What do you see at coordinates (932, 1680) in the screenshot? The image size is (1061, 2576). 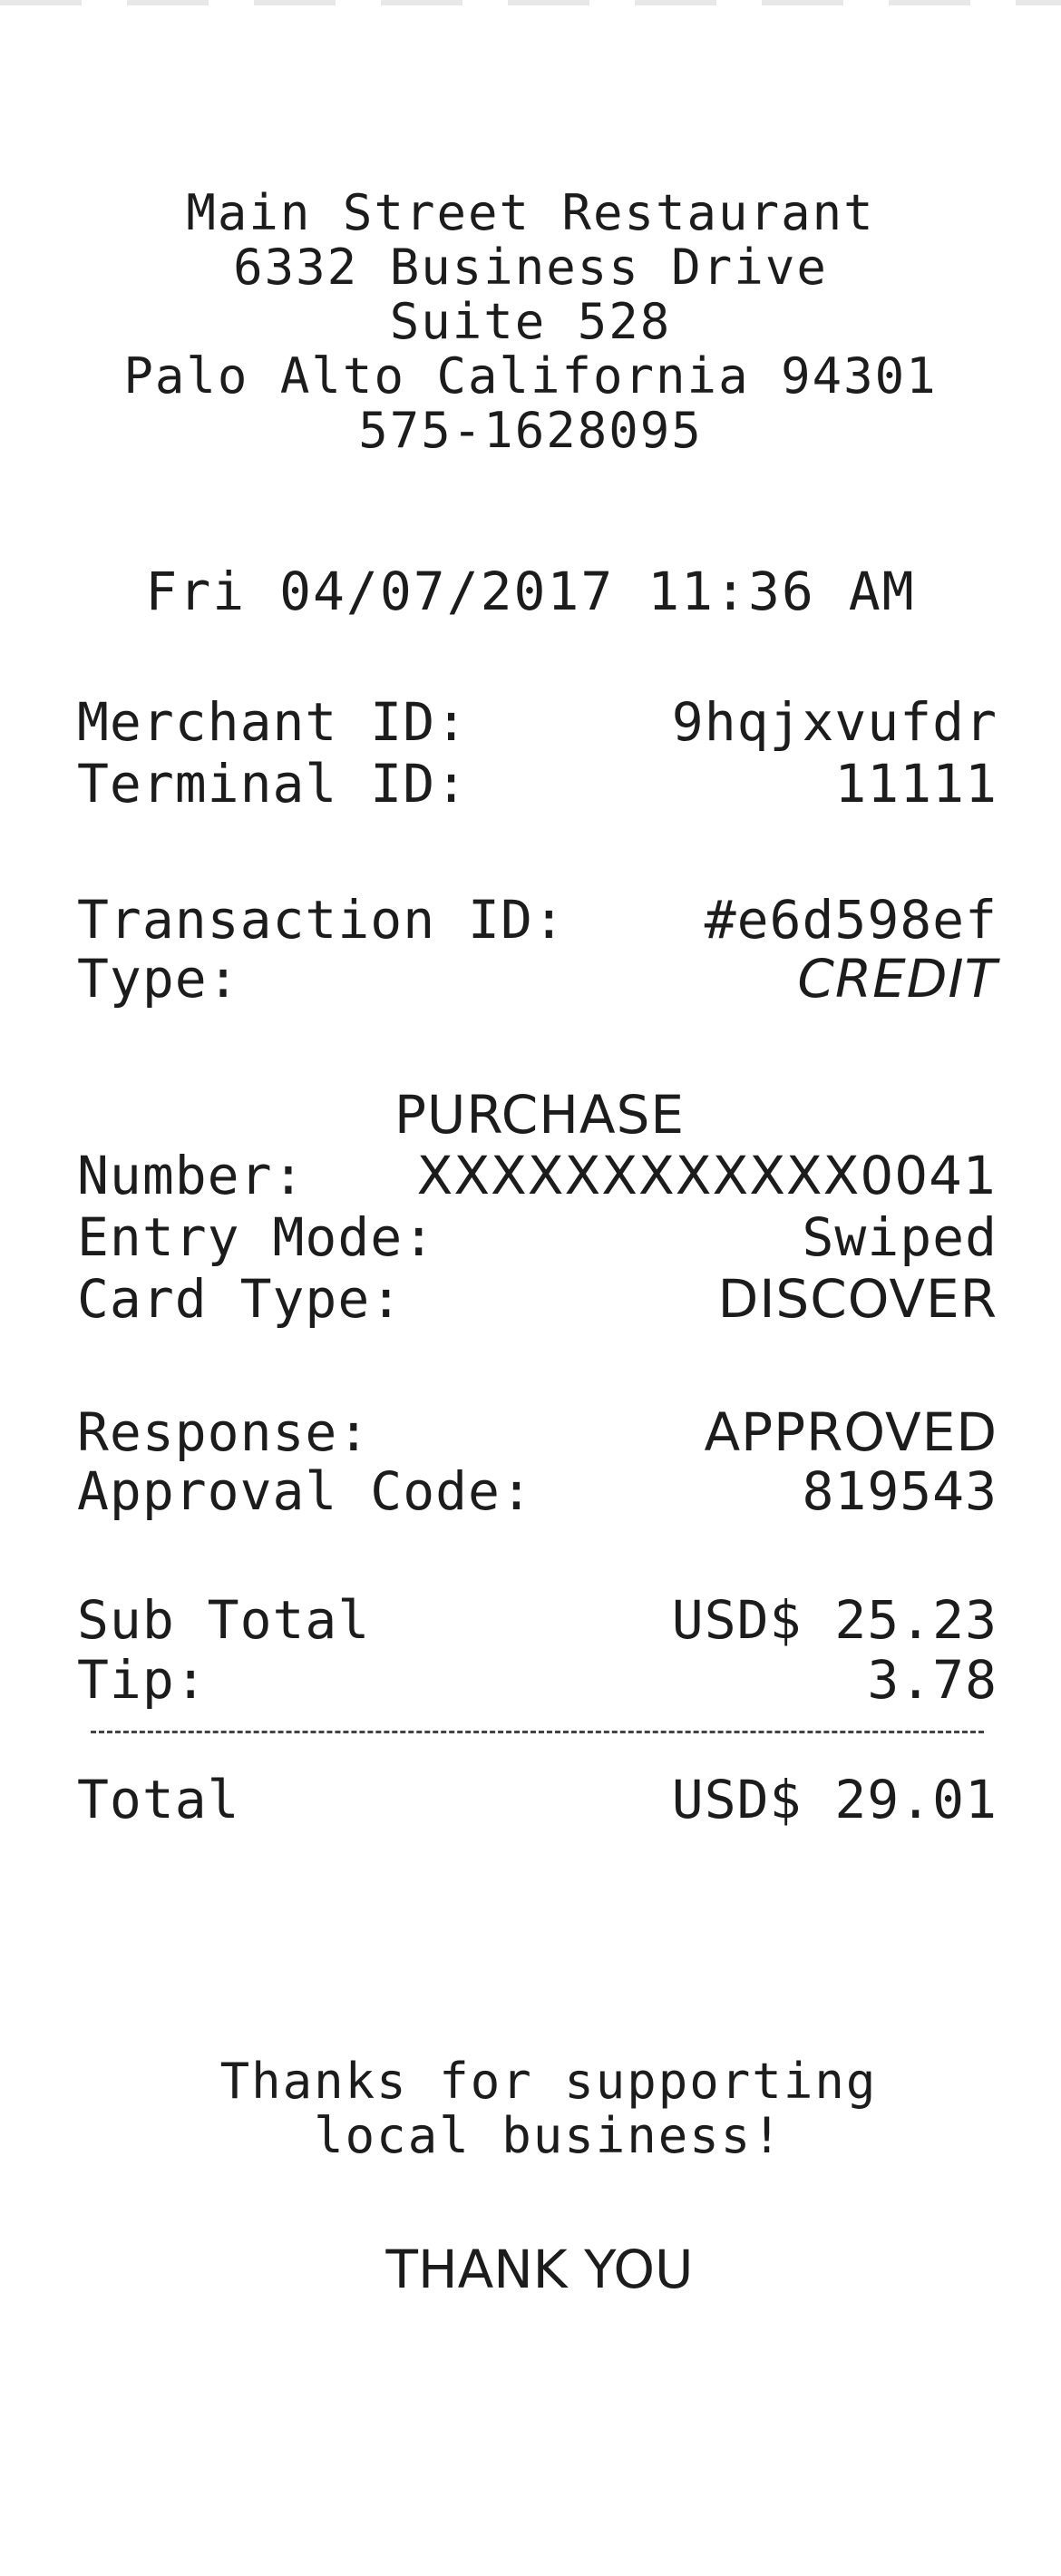 I see `tip-value: 3.78` at bounding box center [932, 1680].